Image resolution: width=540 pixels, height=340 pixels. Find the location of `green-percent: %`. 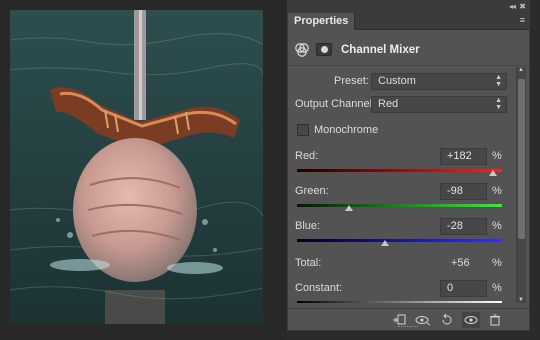

green-percent: % is located at coordinates (497, 191).